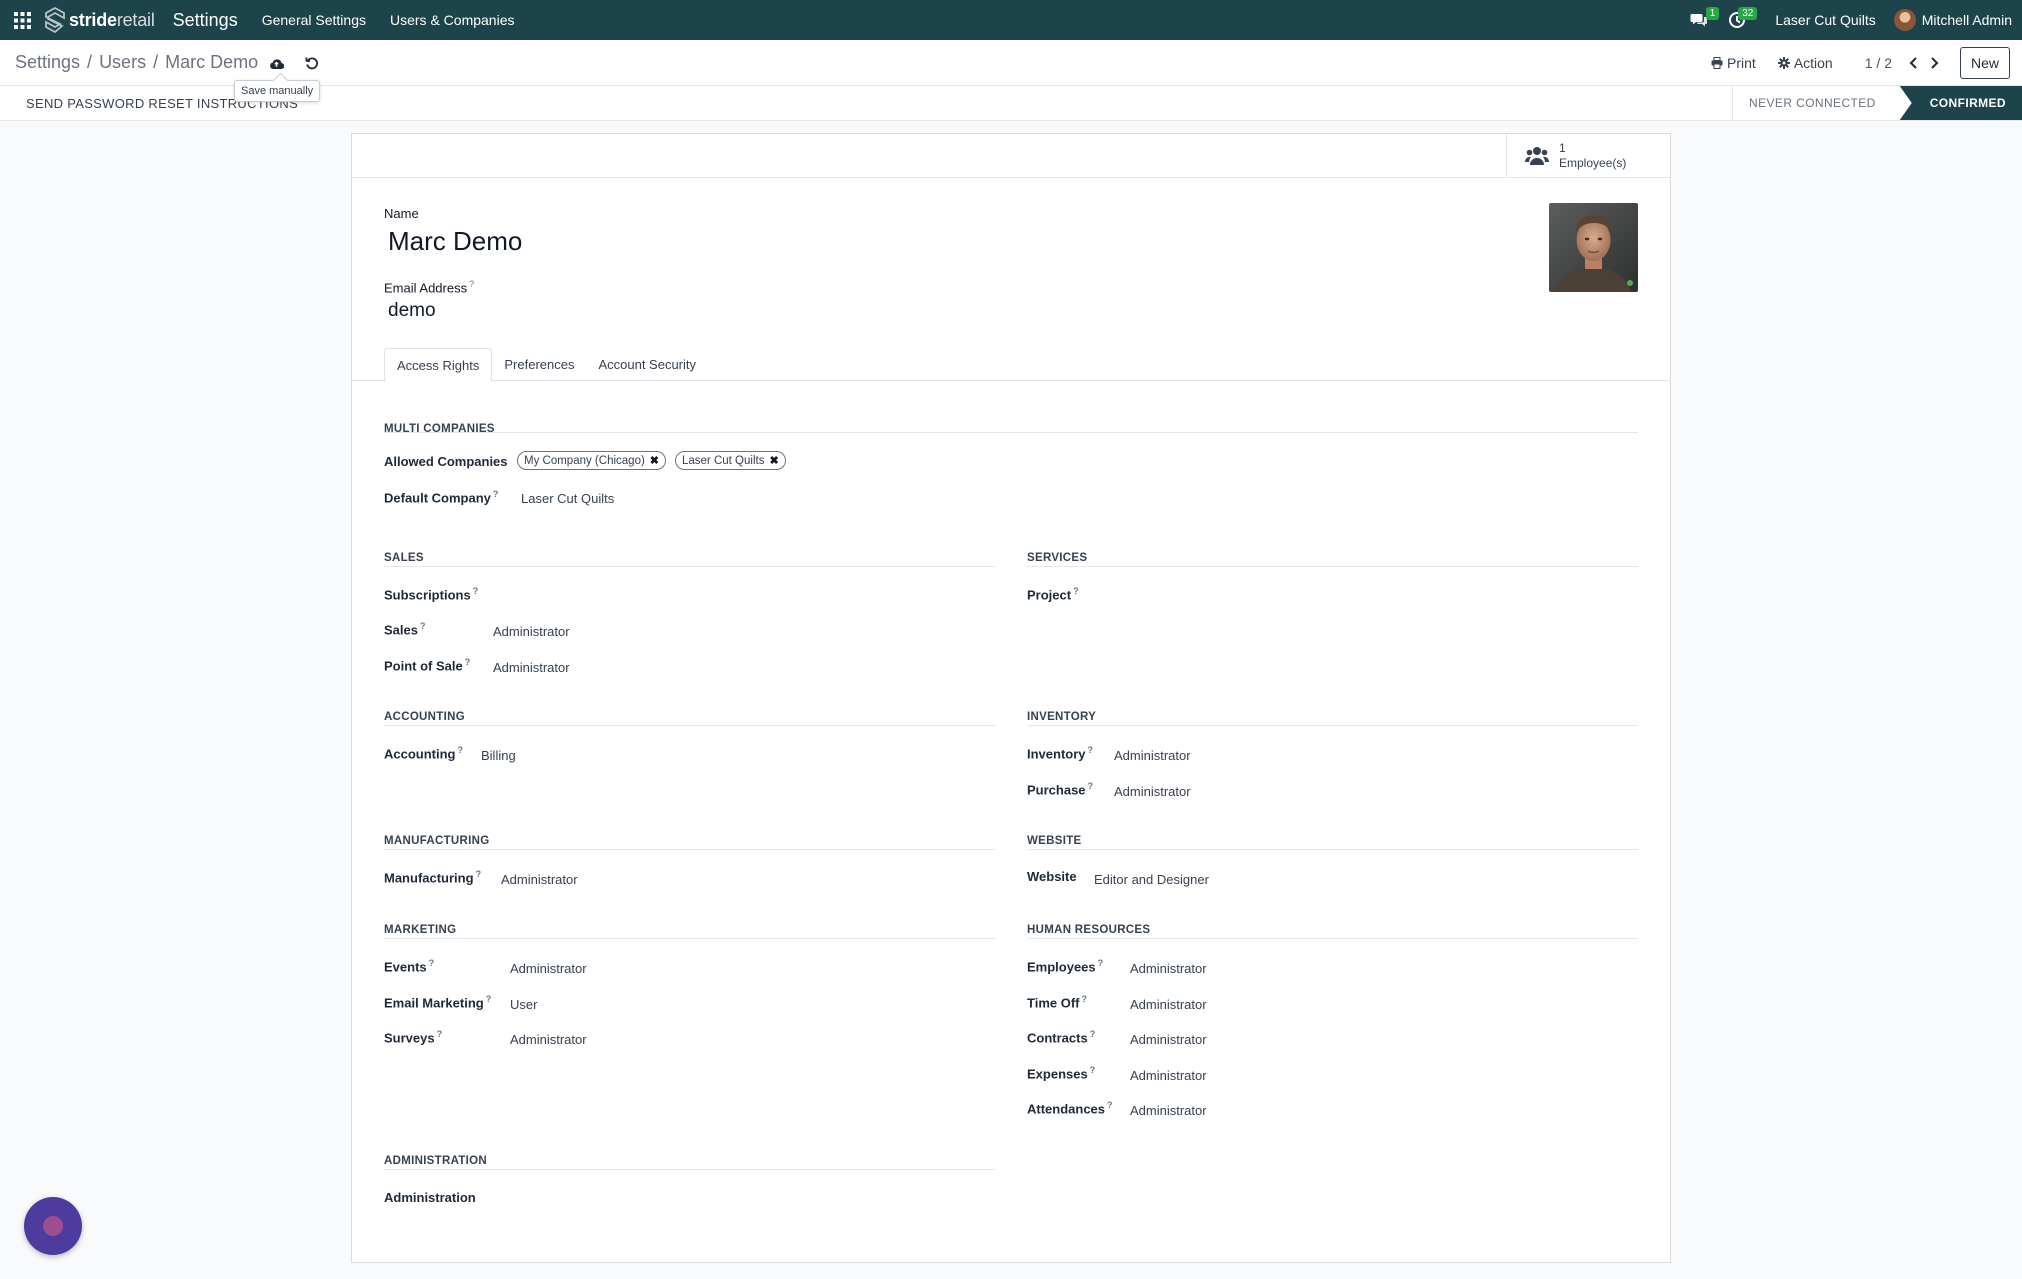 The height and width of the screenshot is (1279, 2022). What do you see at coordinates (1984, 63) in the screenshot?
I see `new-record-button: New` at bounding box center [1984, 63].